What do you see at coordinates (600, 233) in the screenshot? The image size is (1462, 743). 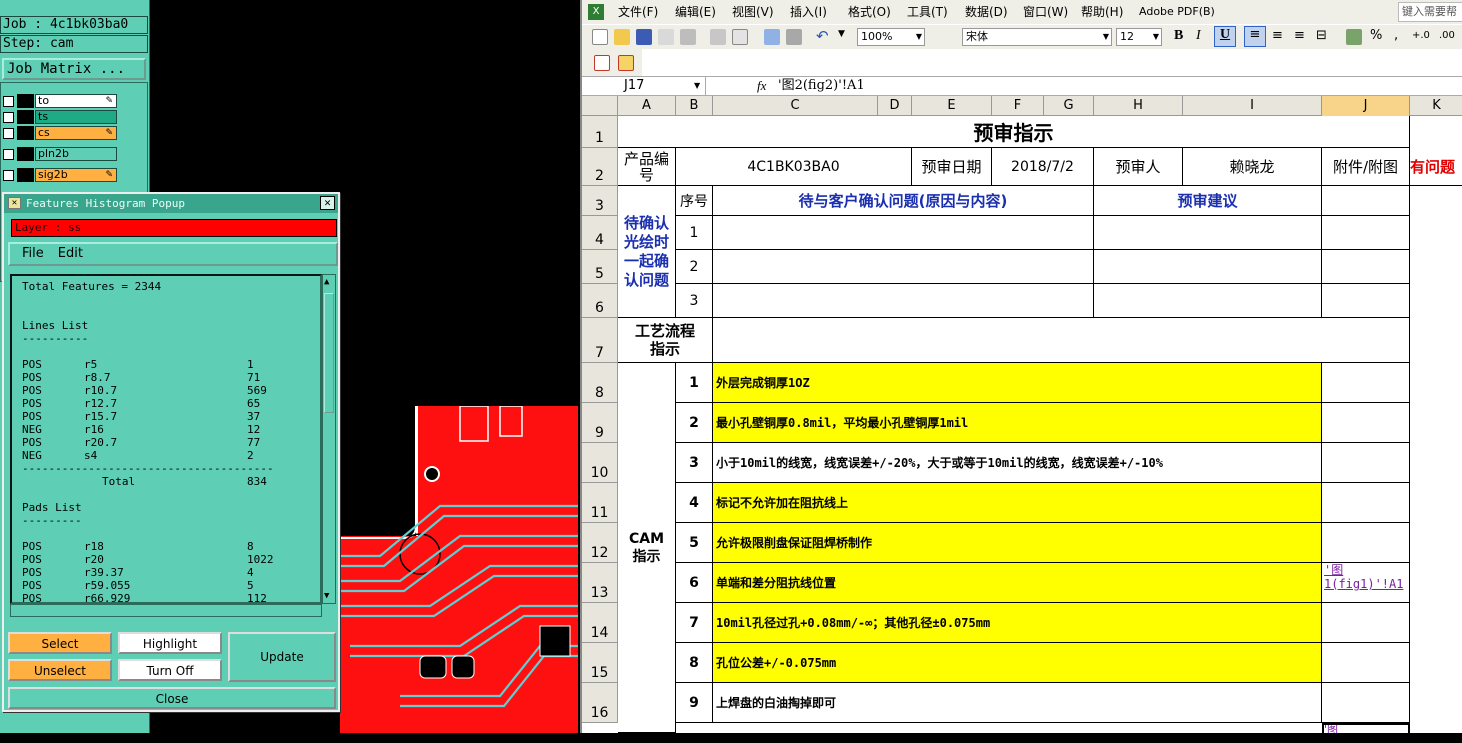 I see `row-header: 4` at bounding box center [600, 233].